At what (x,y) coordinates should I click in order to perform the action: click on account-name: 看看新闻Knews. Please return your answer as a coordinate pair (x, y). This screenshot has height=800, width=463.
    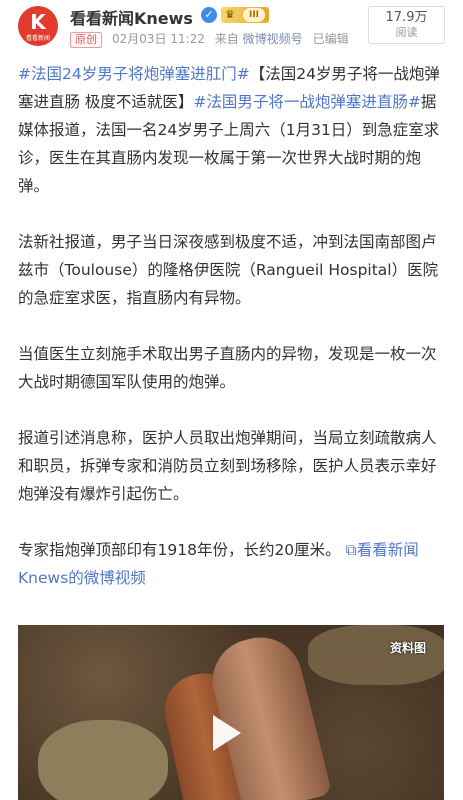
    Looking at the image, I should click on (131, 17).